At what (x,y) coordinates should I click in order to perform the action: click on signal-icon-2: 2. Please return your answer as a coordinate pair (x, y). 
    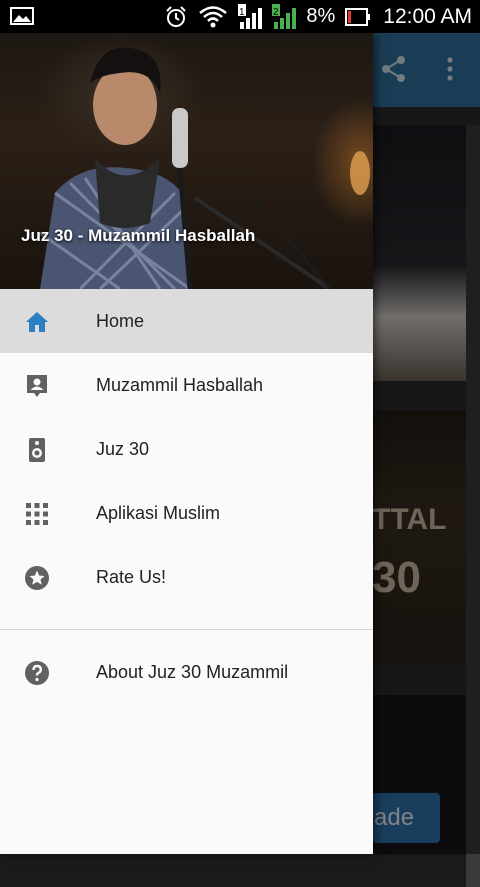
    Looking at the image, I should click on (284, 16).